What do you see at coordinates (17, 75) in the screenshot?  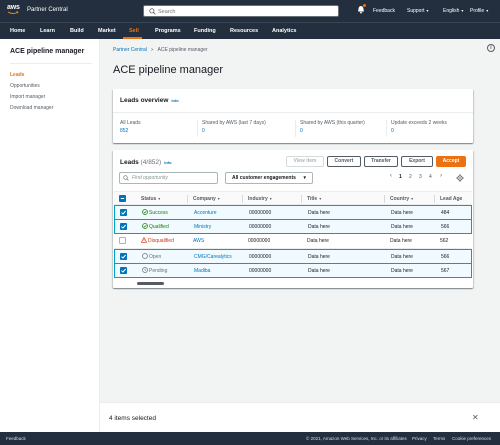 I see `sidebar-item-leads: Leads` at bounding box center [17, 75].